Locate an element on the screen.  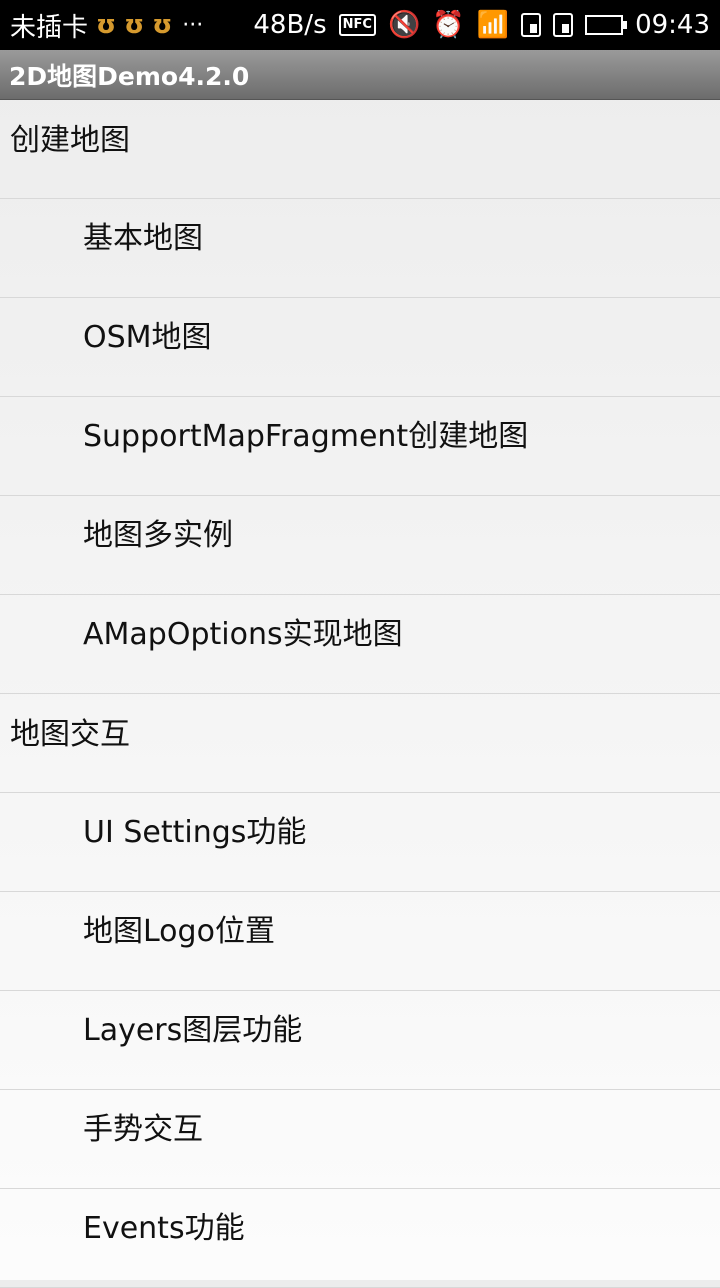
list-item-label: 地图Logo位置 is located at coordinates (179, 931).